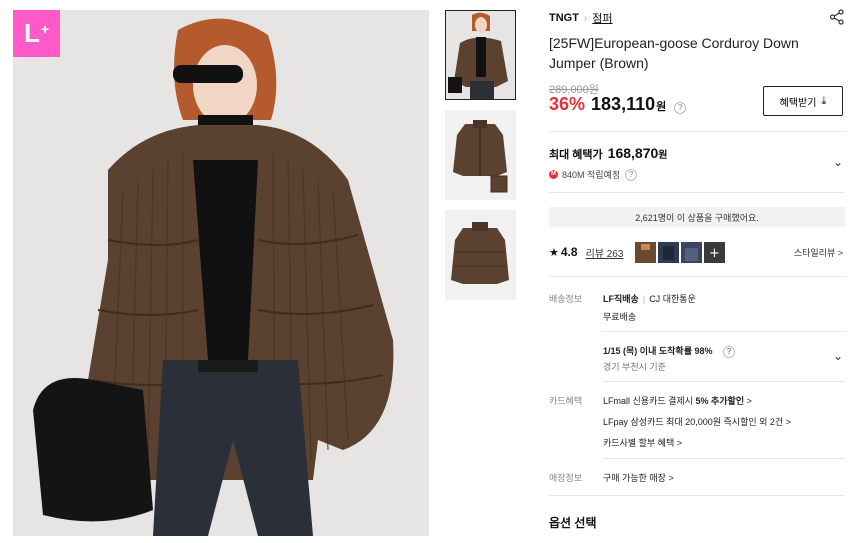  I want to click on price-row: 36% 183,110 원 ?, so click(618, 104).